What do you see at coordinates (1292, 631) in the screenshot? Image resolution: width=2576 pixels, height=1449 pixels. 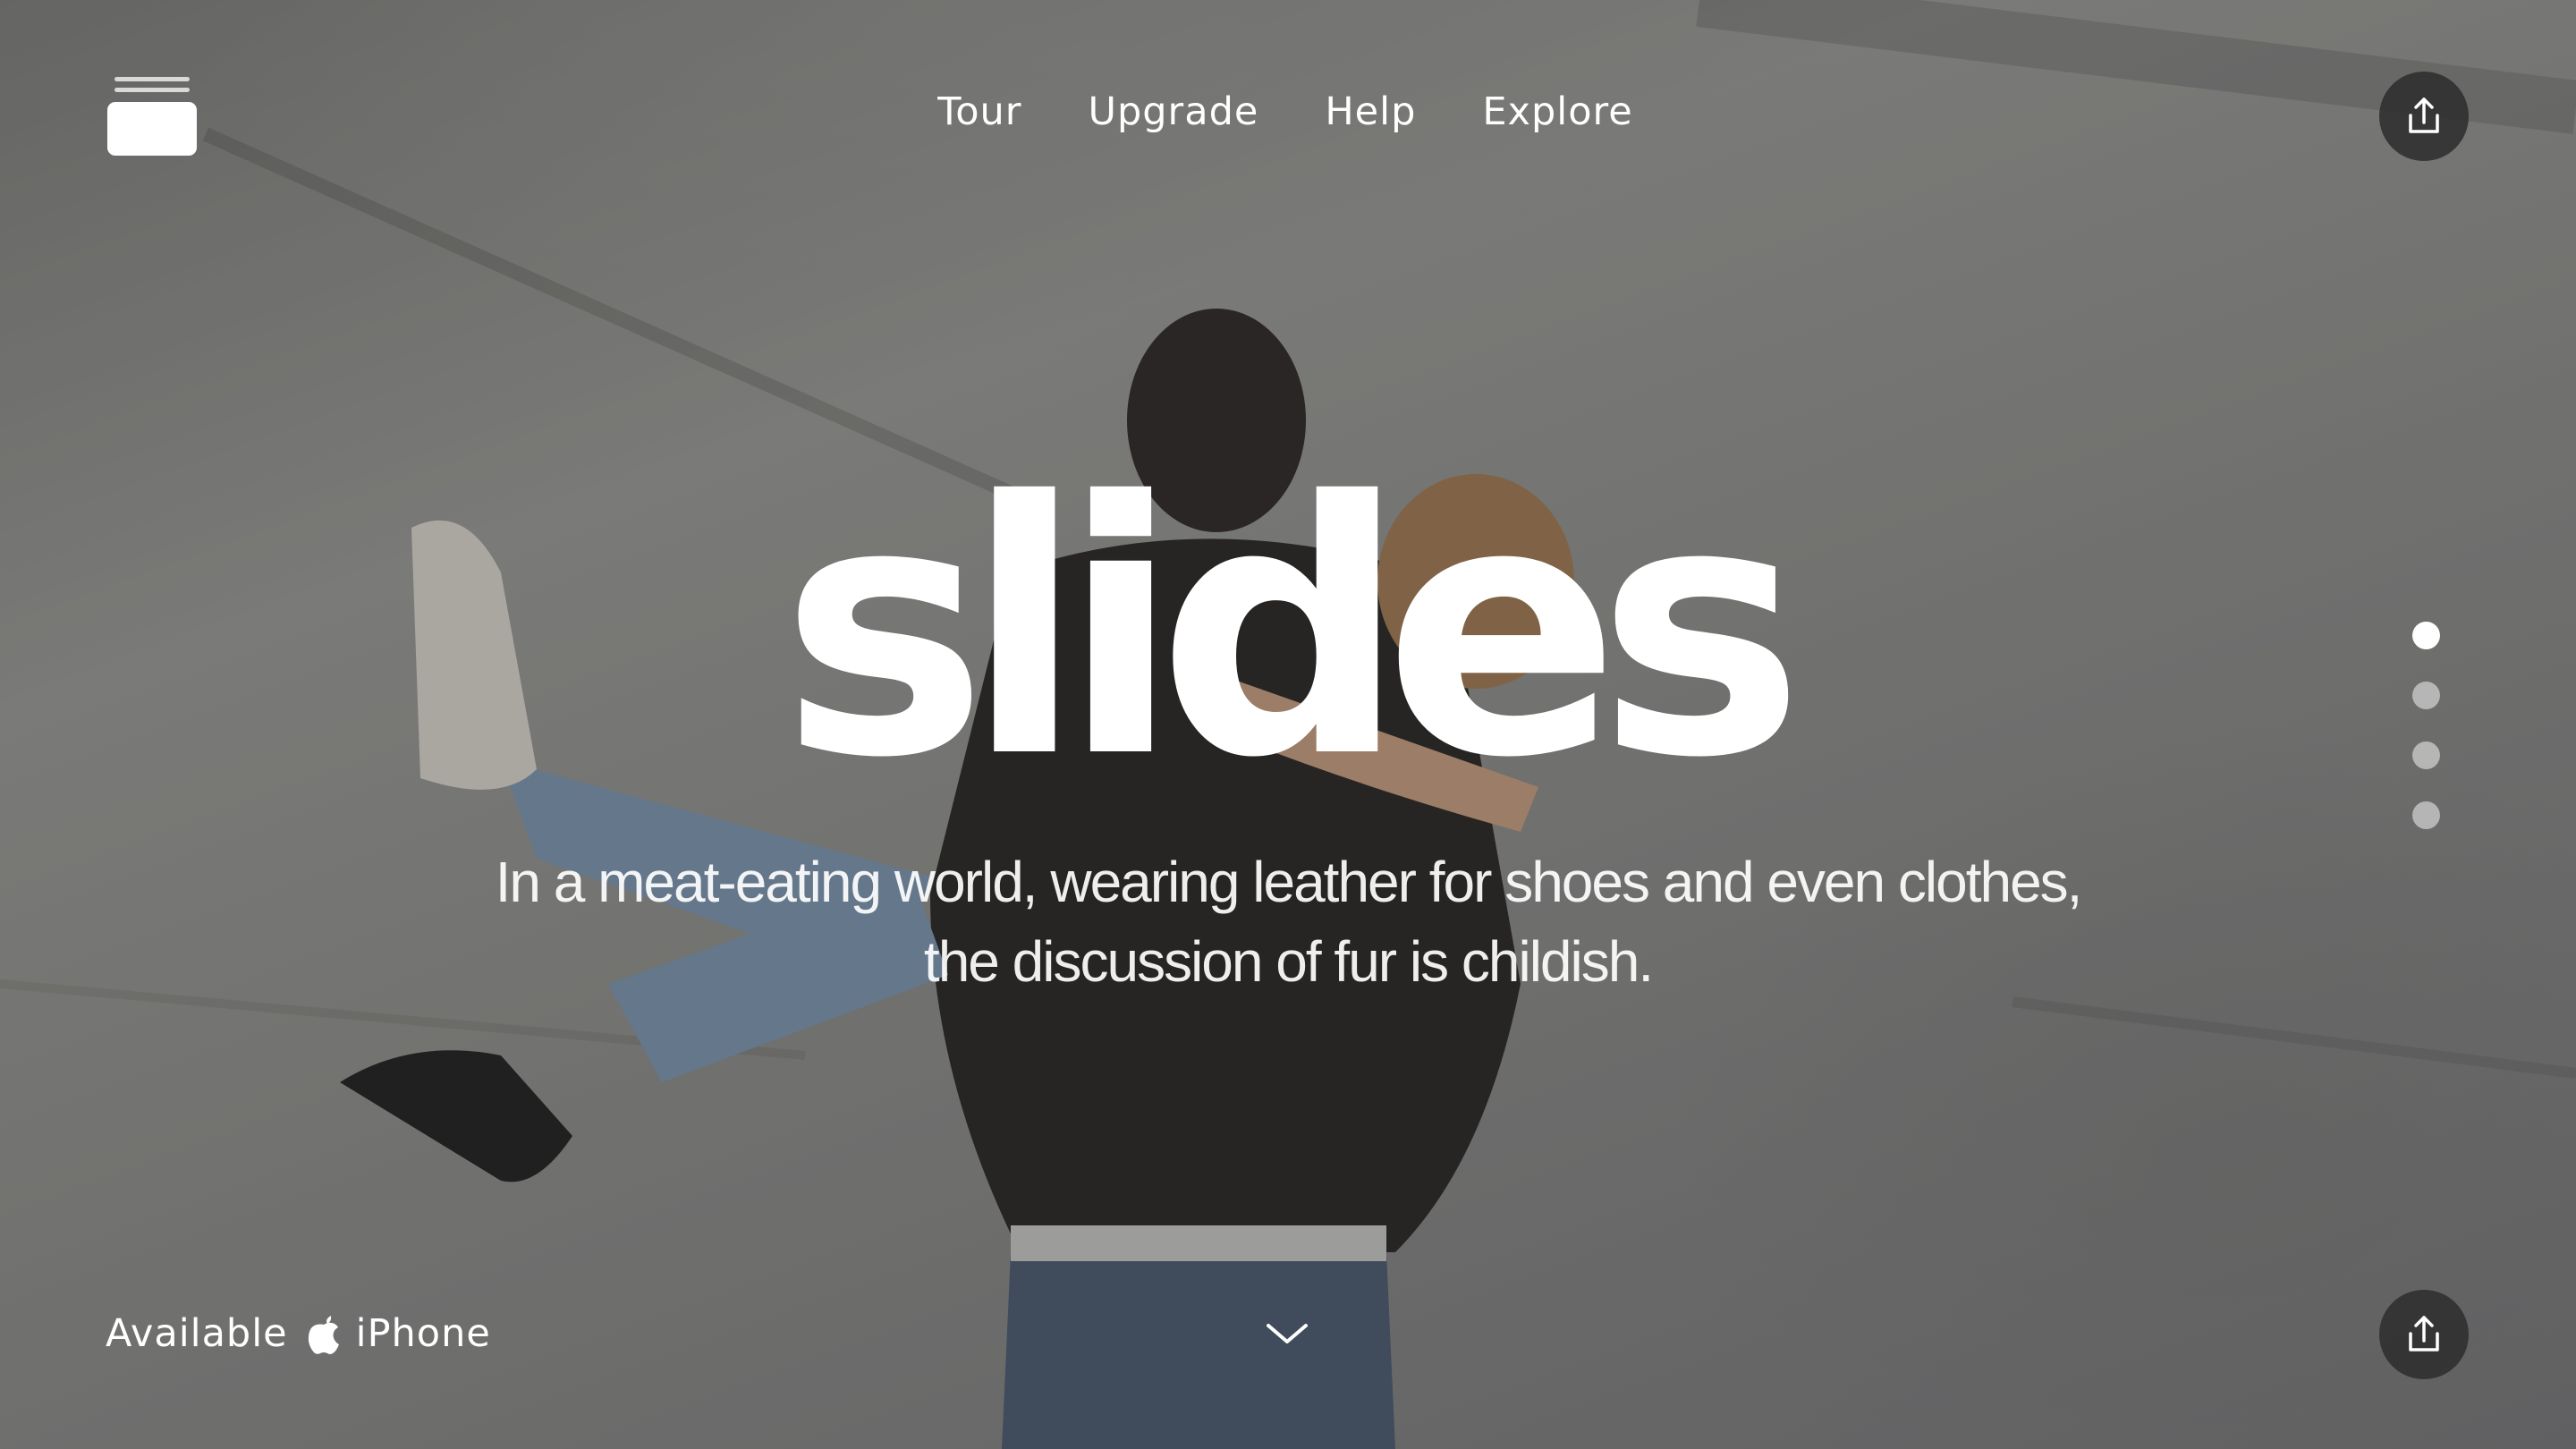 I see `hero-title: slides` at bounding box center [1292, 631].